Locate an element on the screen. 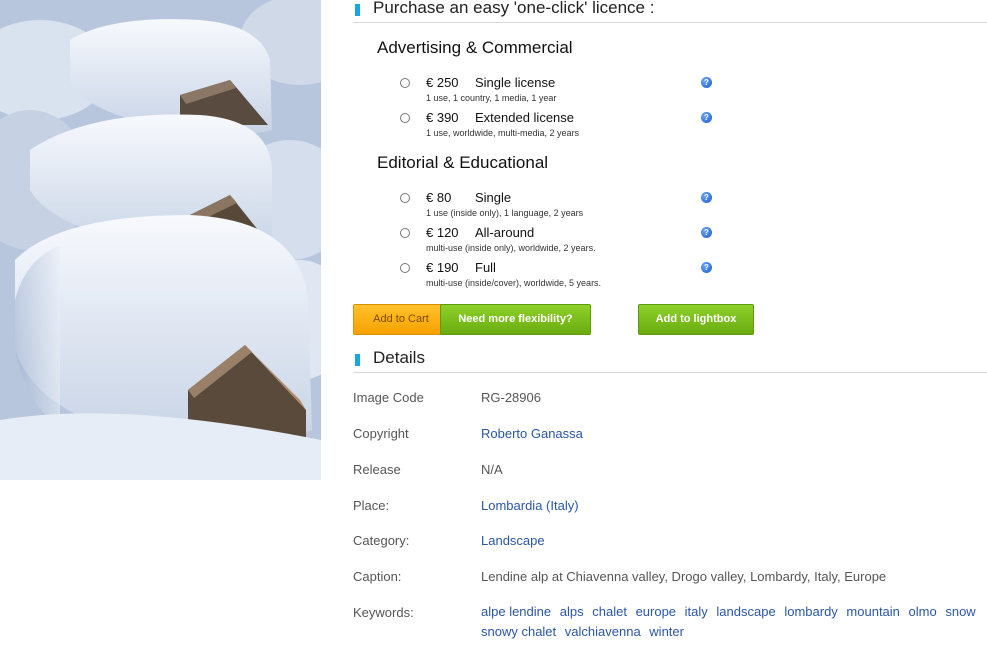  detail-label: Release is located at coordinates (377, 469).